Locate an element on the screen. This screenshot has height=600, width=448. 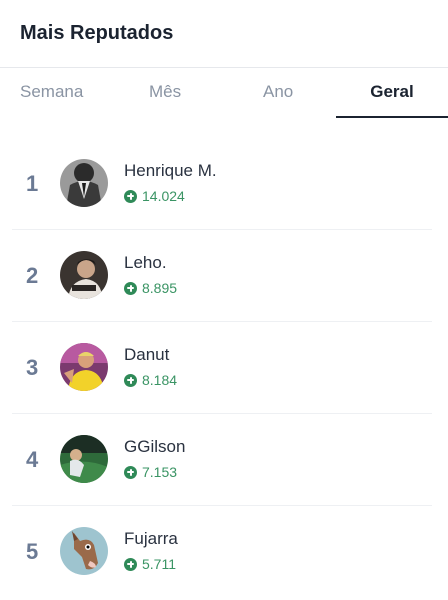
leaderboard-row: 1 Henrique M. 14.024 is located at coordinates (222, 184).